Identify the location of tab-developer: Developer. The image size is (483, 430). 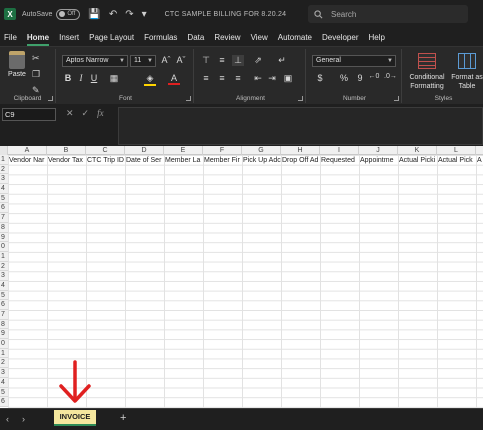
(340, 37).